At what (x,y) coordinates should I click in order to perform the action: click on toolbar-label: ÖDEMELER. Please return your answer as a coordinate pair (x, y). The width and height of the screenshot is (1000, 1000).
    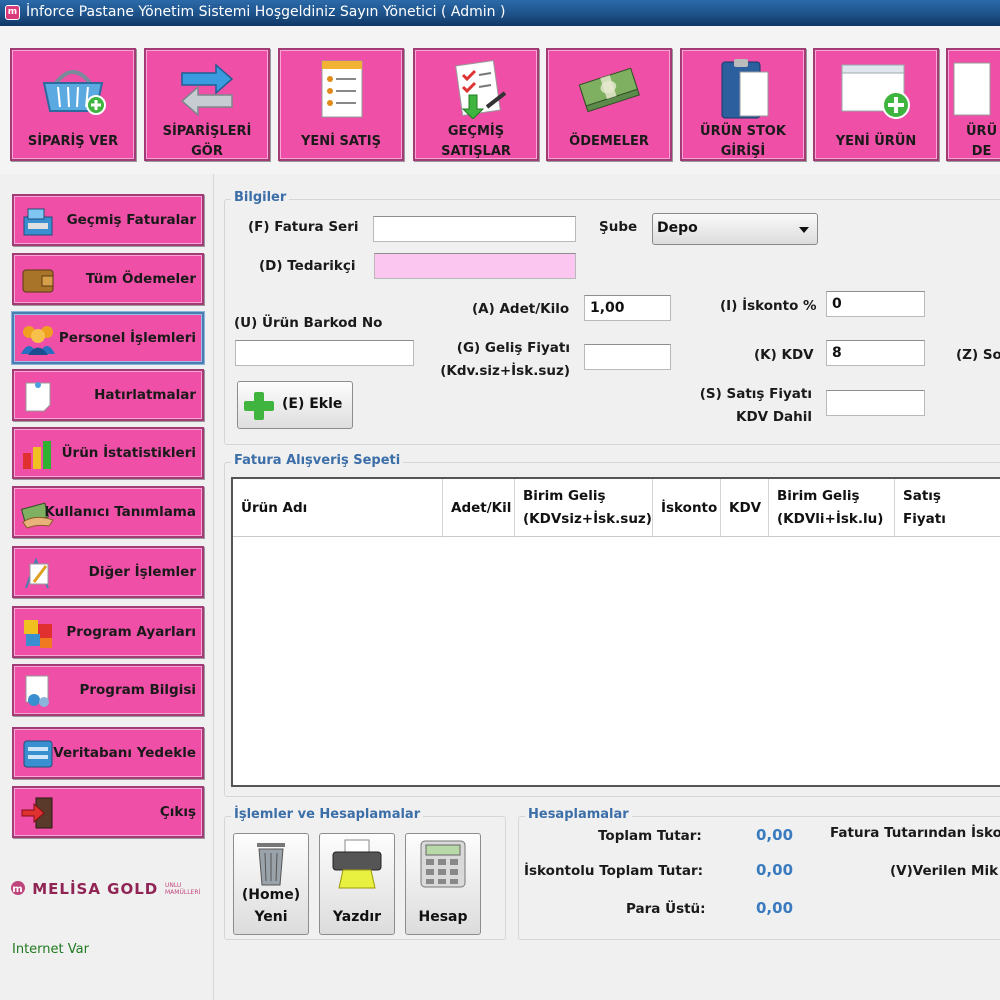
    Looking at the image, I should click on (609, 141).